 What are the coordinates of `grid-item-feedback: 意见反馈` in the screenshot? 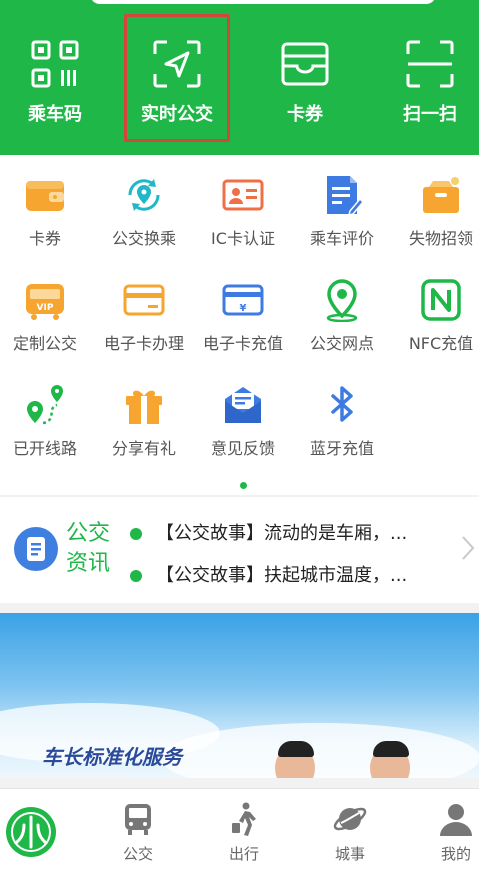 It's located at (243, 433).